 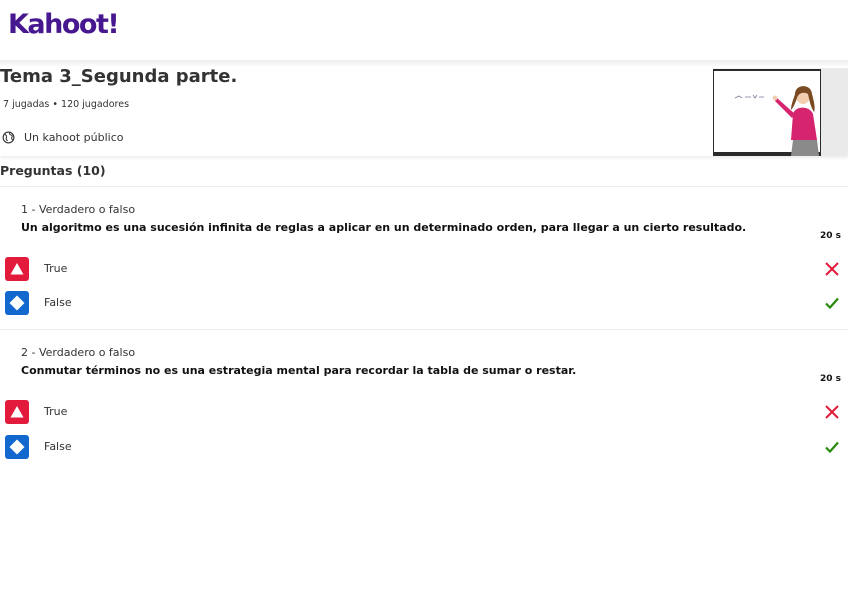 I want to click on visibility-indicator: Un kahoot público, so click(x=63, y=137).